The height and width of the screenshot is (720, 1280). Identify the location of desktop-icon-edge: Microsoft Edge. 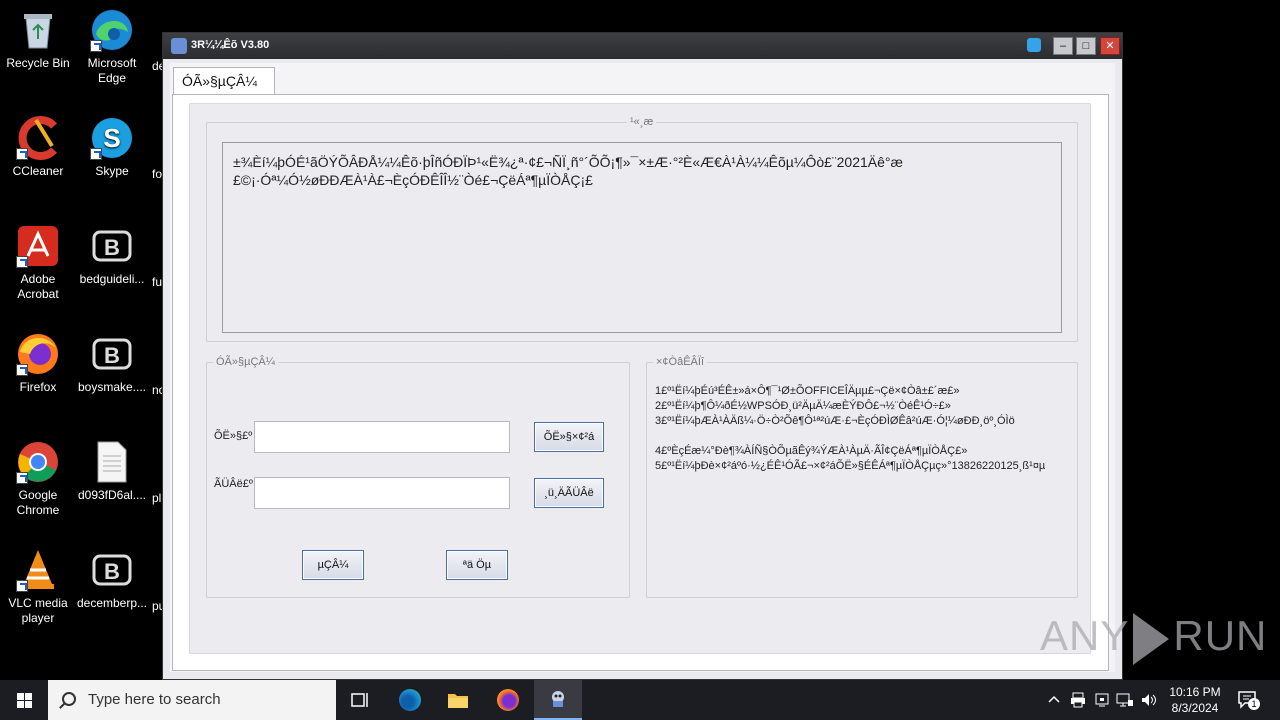
(112, 47).